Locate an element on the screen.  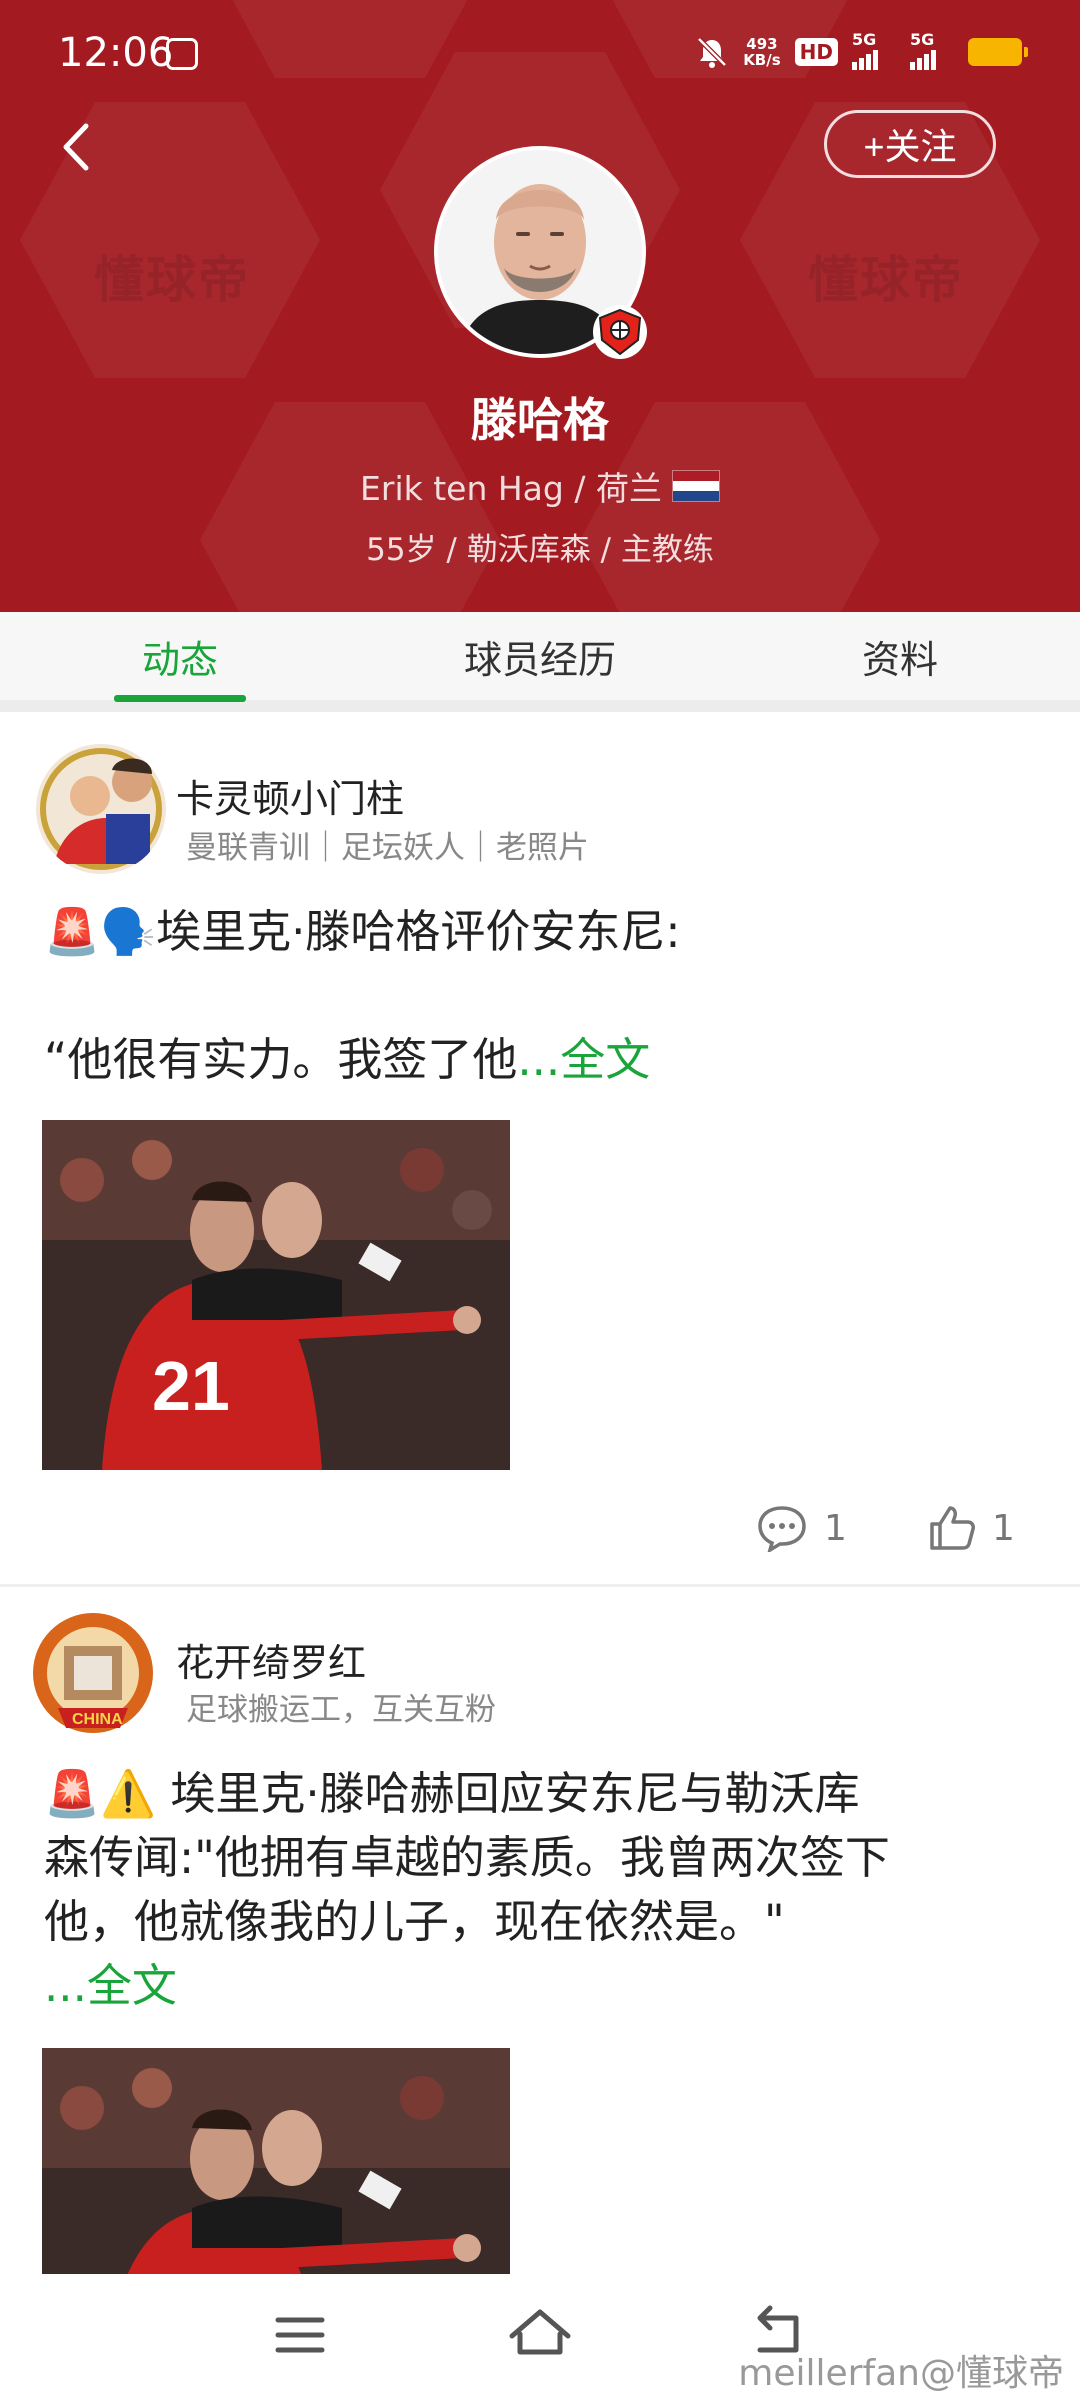
follow-button: +关注 is located at coordinates (910, 144).